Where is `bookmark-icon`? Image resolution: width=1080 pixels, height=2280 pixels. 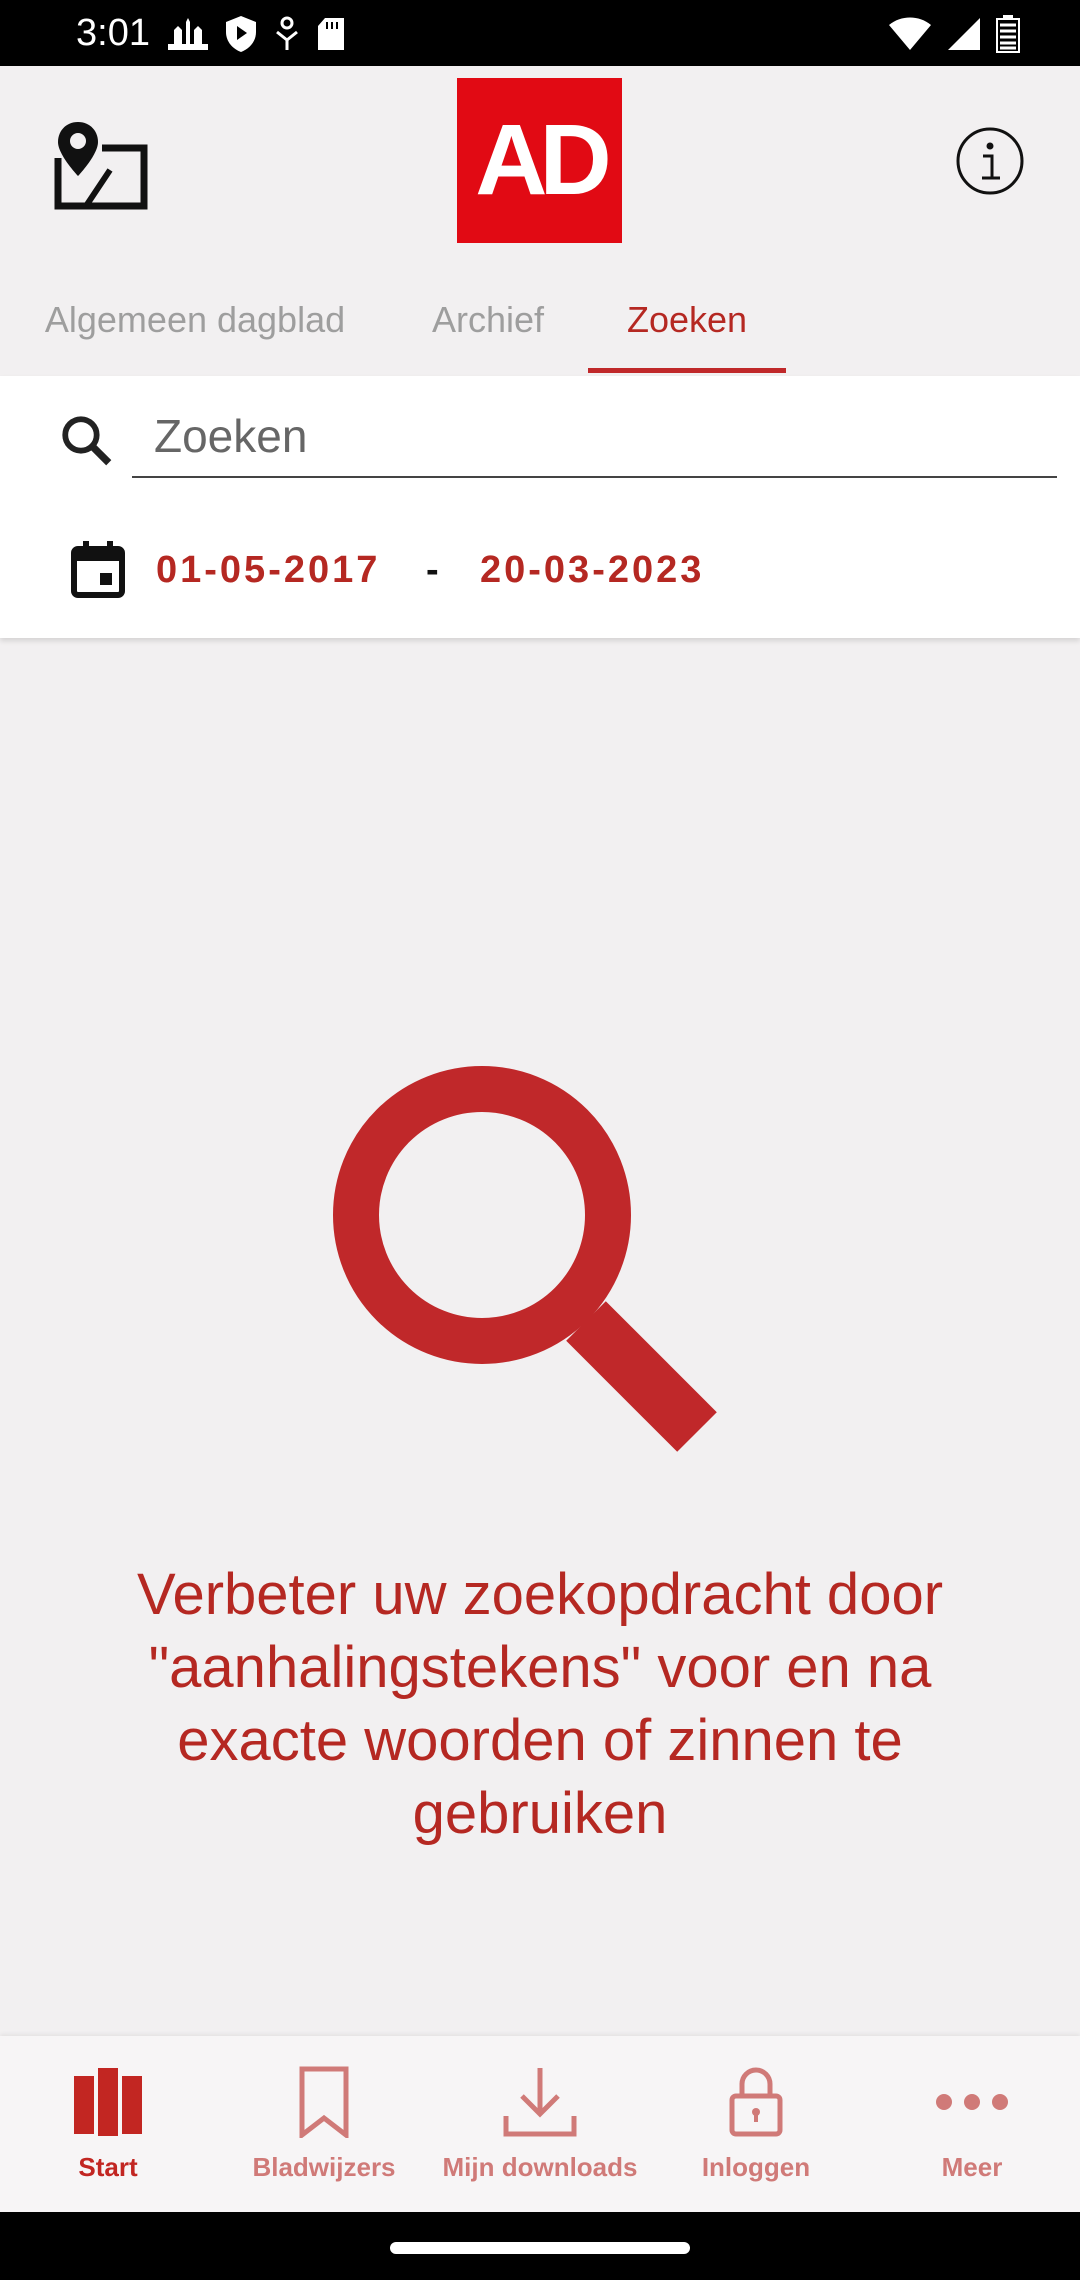 bookmark-icon is located at coordinates (324, 2102).